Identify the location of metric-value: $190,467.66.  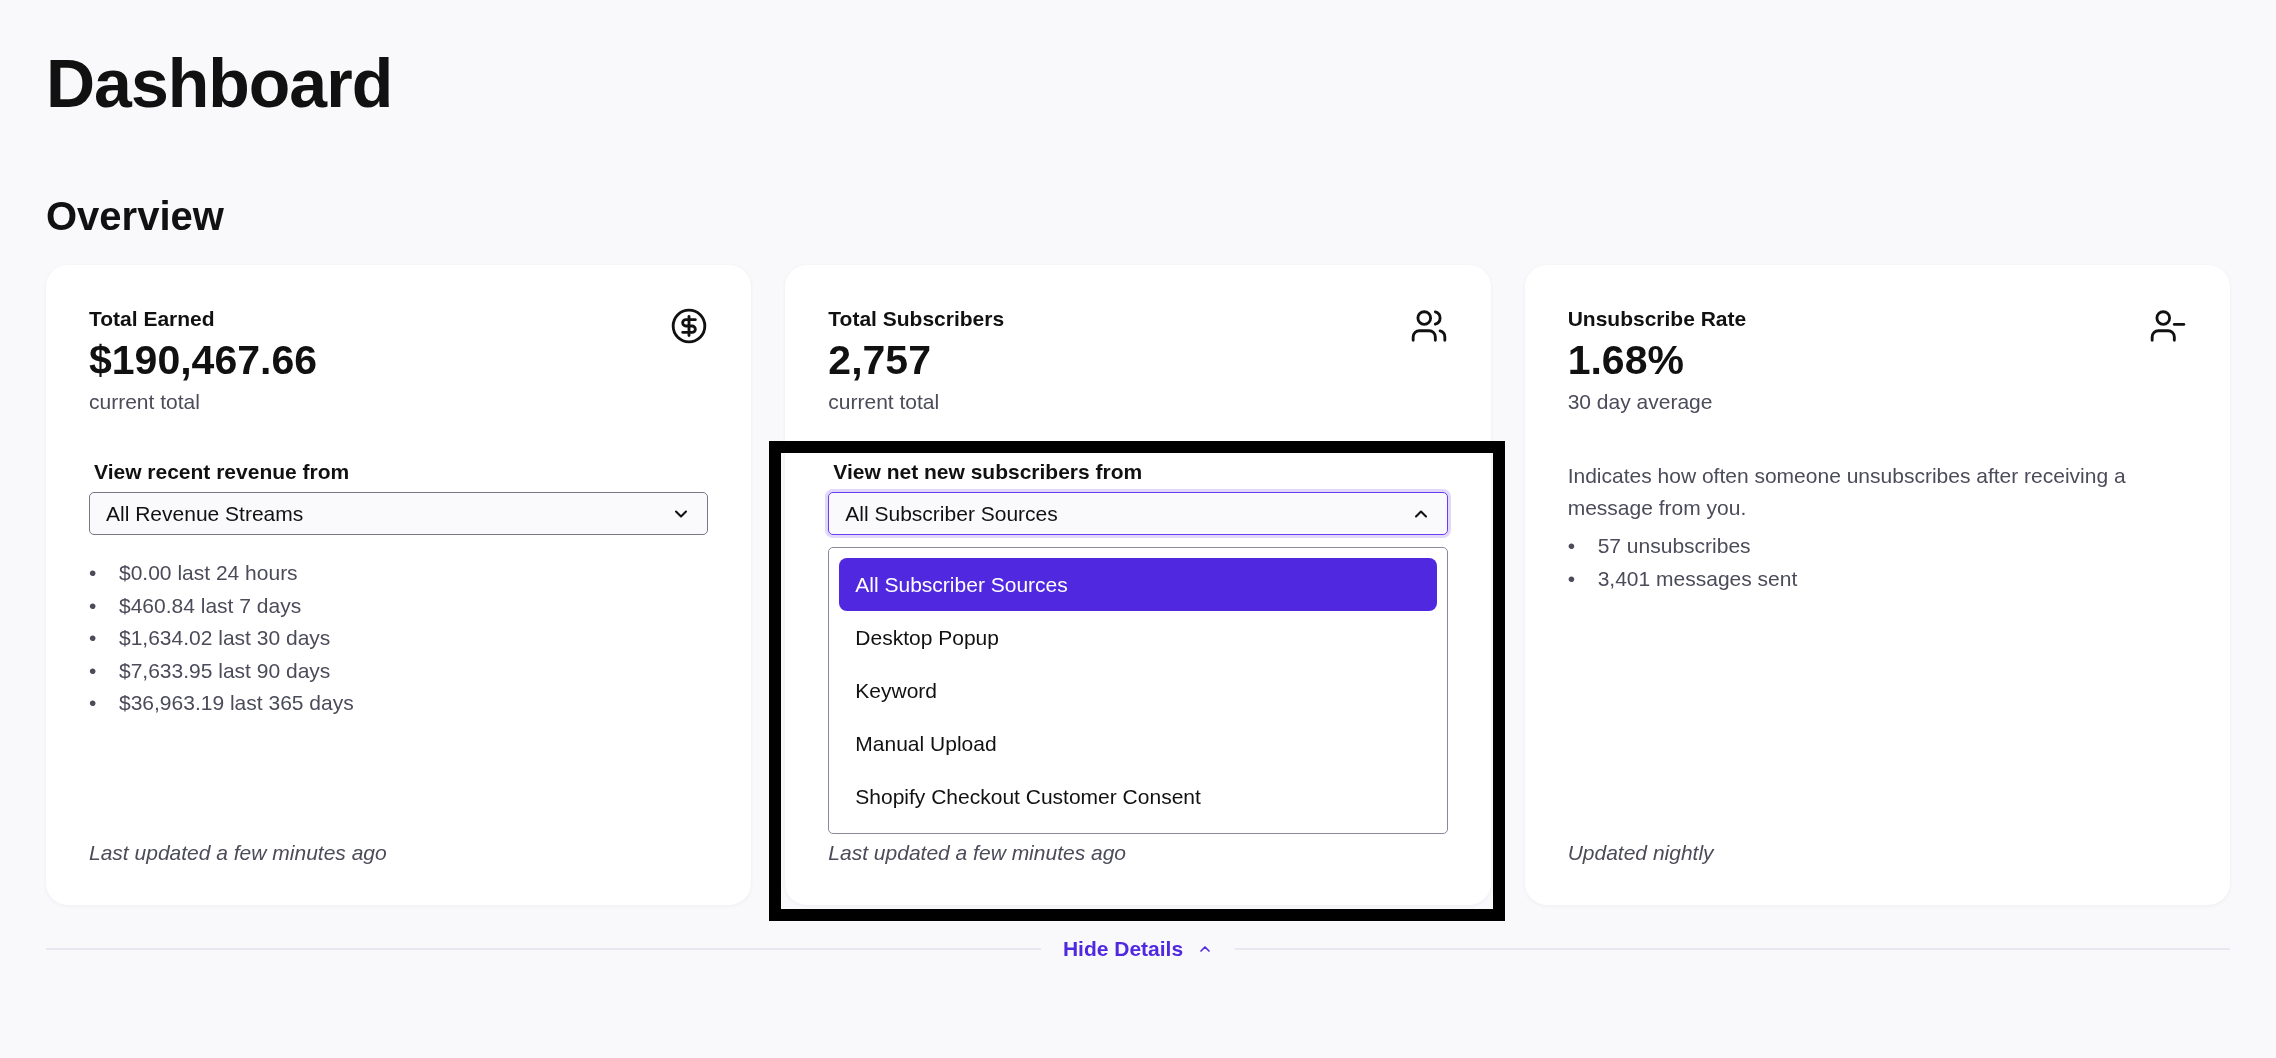
(203, 361).